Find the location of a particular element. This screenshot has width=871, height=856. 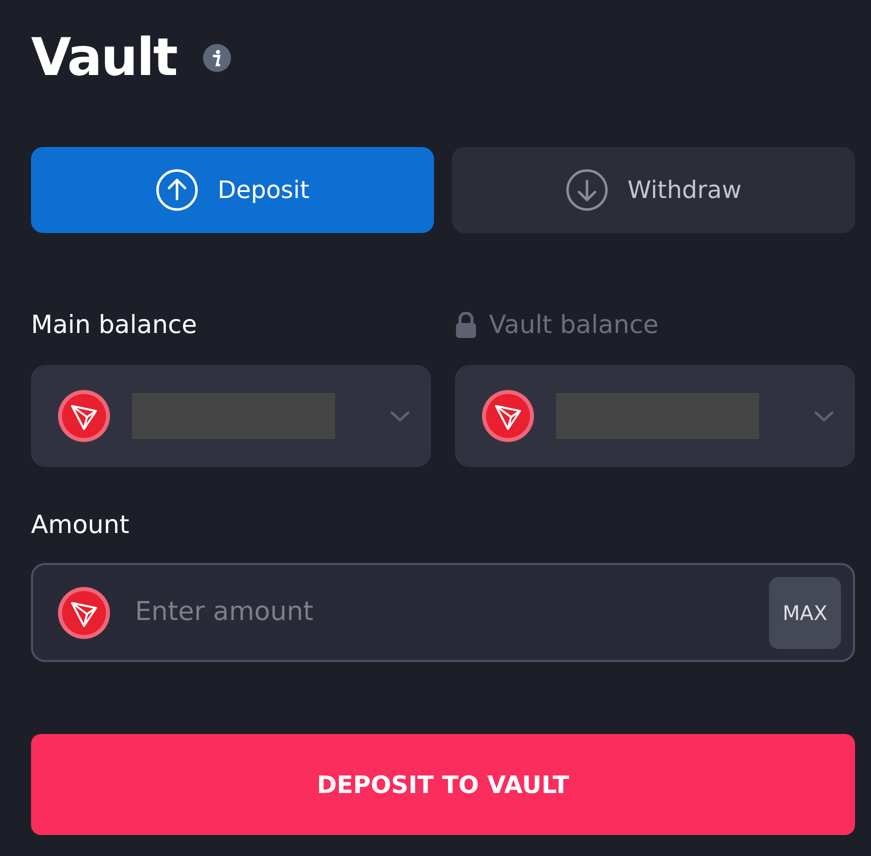

info-icon is located at coordinates (216, 58).